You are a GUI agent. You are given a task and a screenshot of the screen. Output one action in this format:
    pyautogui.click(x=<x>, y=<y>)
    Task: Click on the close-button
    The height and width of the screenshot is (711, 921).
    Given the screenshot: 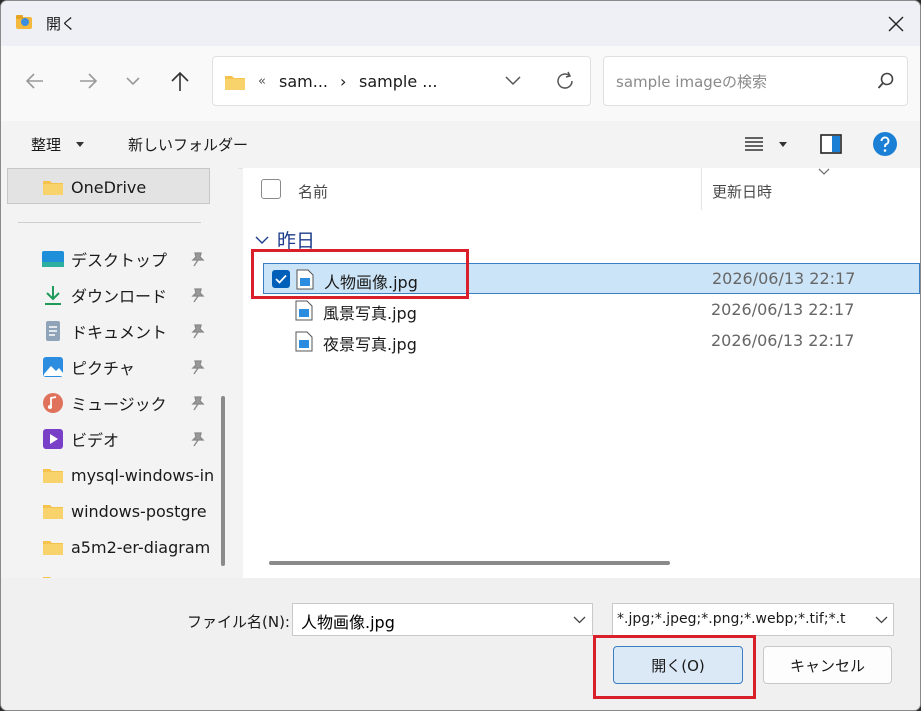 What is the action you would take?
    pyautogui.click(x=895, y=23)
    